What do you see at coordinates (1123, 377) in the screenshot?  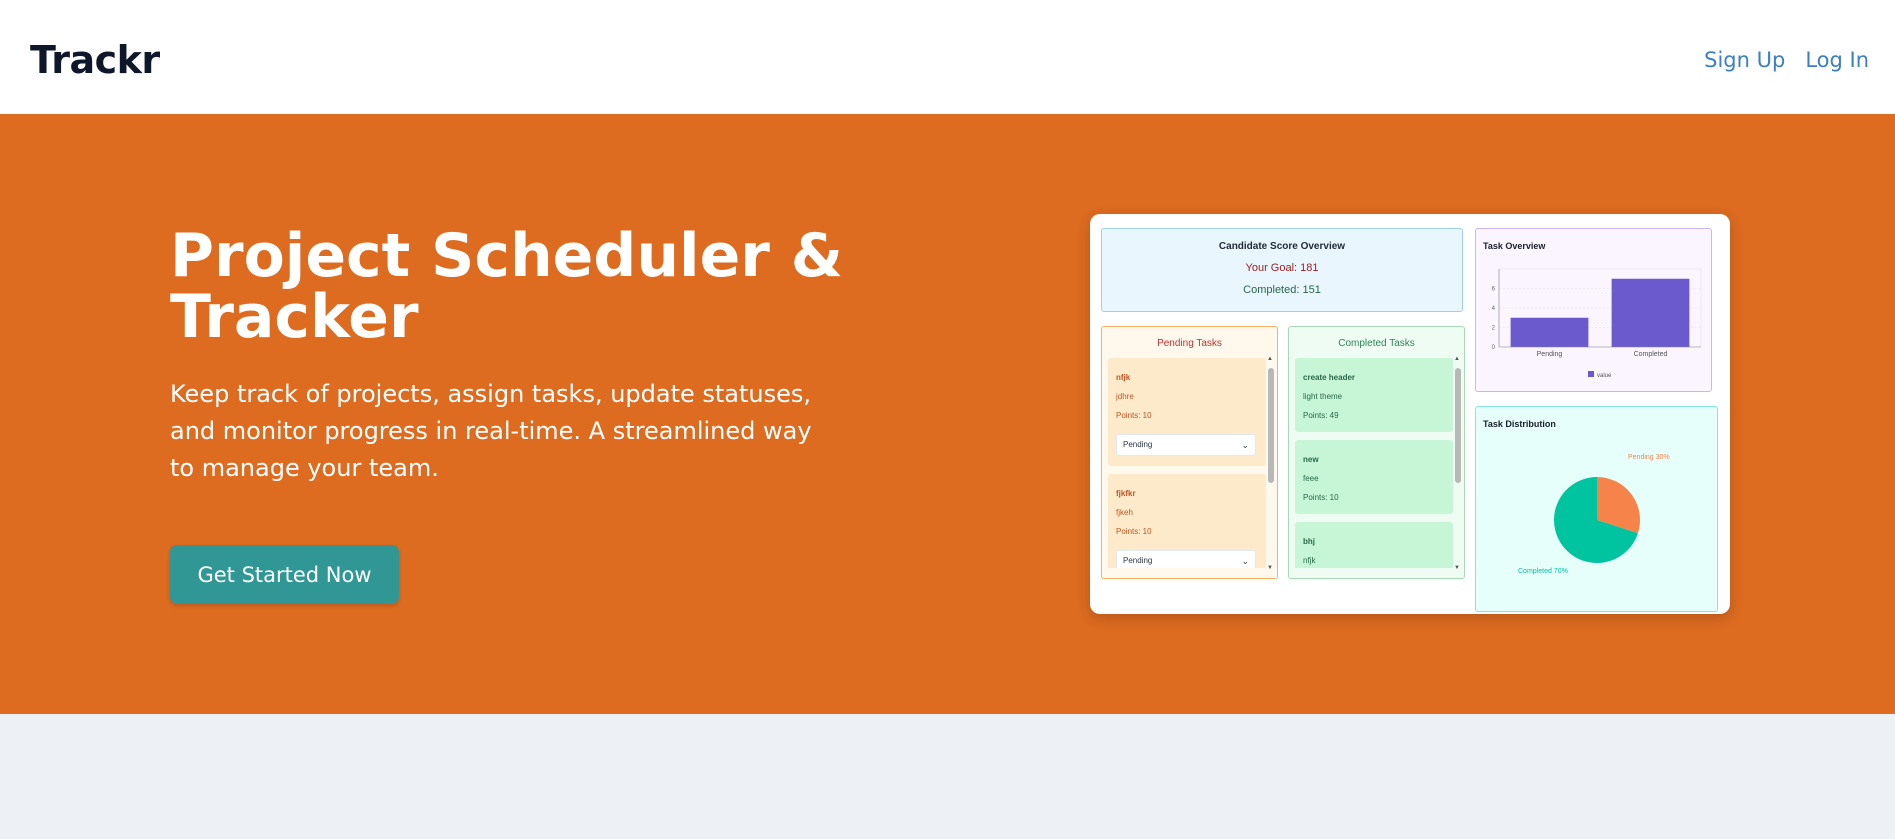 I see `task-name: nfjk` at bounding box center [1123, 377].